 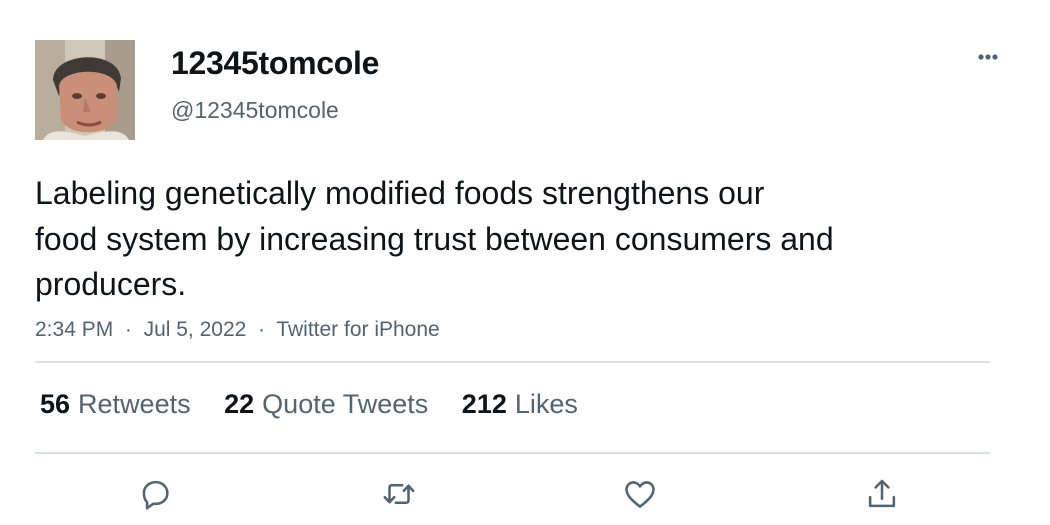 I want to click on retweet-button, so click(x=399, y=494).